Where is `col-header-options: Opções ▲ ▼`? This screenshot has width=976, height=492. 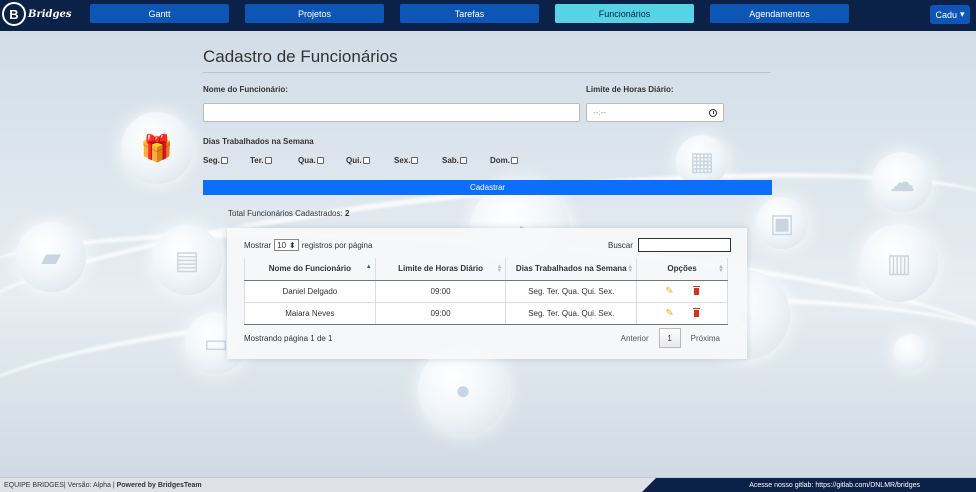
col-header-options: Opções ▲ ▼ is located at coordinates (682, 269).